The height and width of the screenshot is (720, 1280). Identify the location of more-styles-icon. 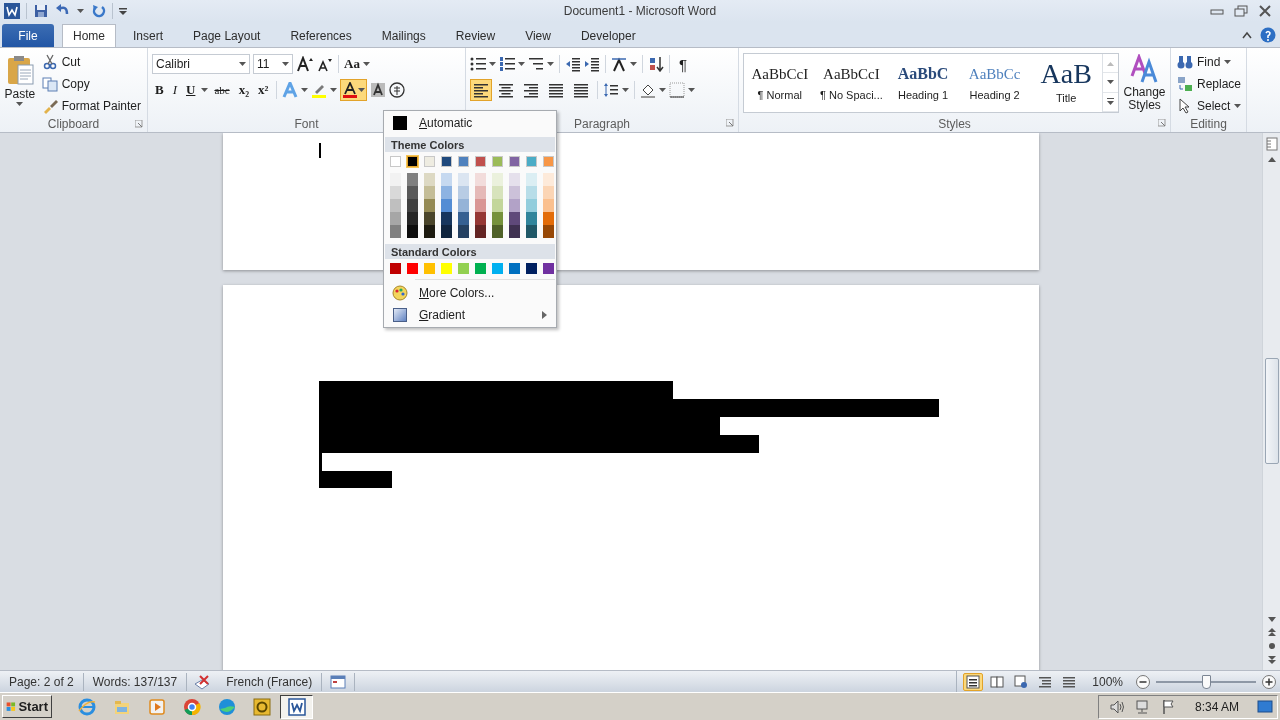
(1111, 102).